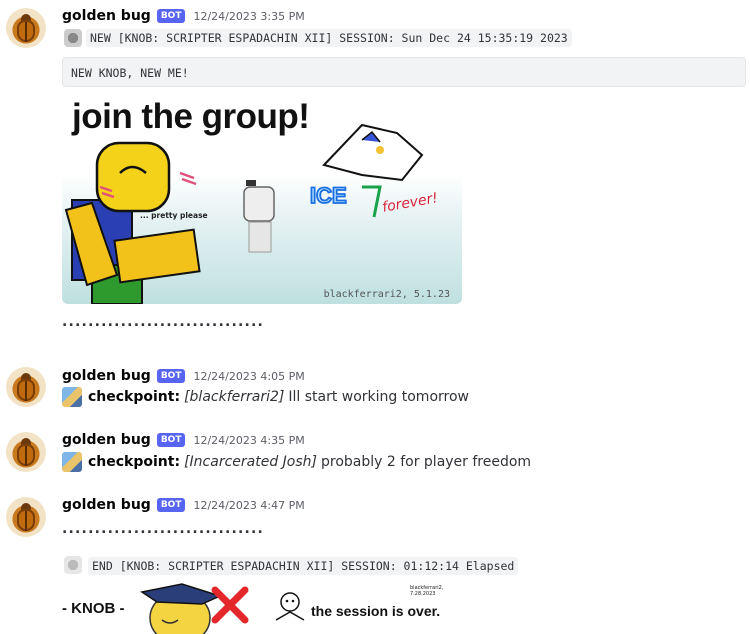 The width and height of the screenshot is (750, 634). I want to click on checkpoint-text: probably 2 for player freedom, so click(426, 462).